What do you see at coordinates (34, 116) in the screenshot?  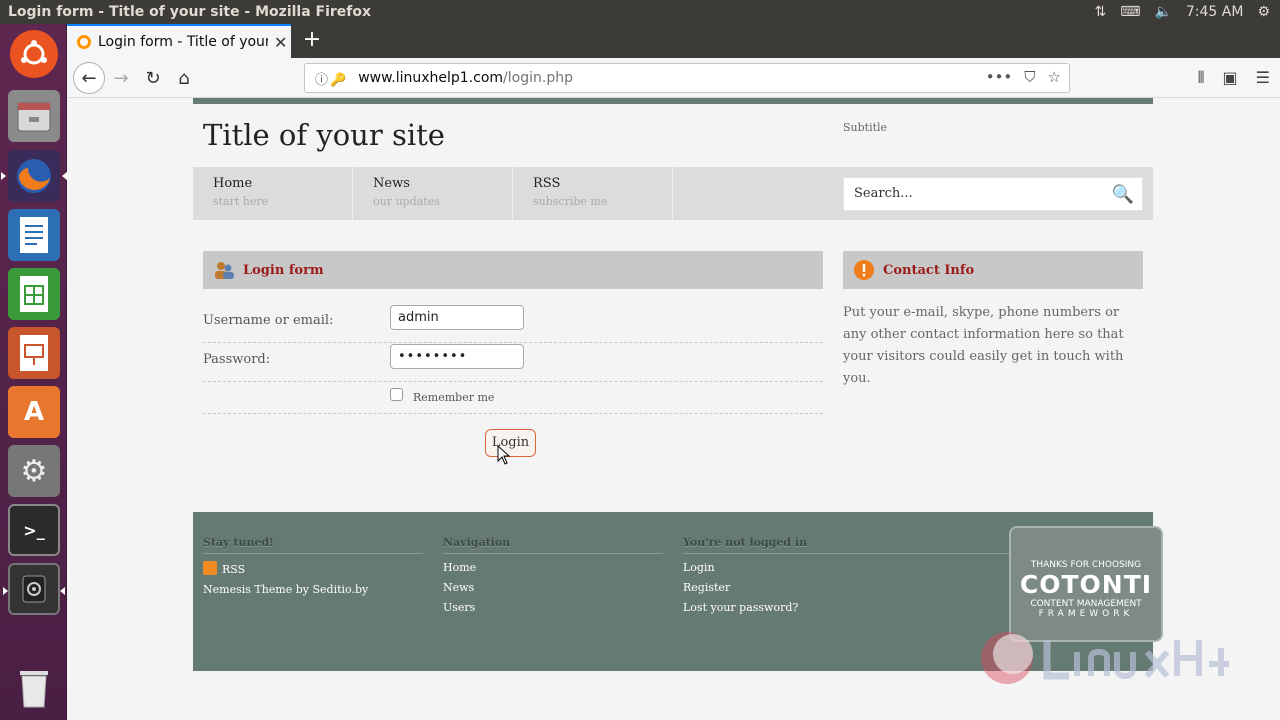 I see `files-icon` at bounding box center [34, 116].